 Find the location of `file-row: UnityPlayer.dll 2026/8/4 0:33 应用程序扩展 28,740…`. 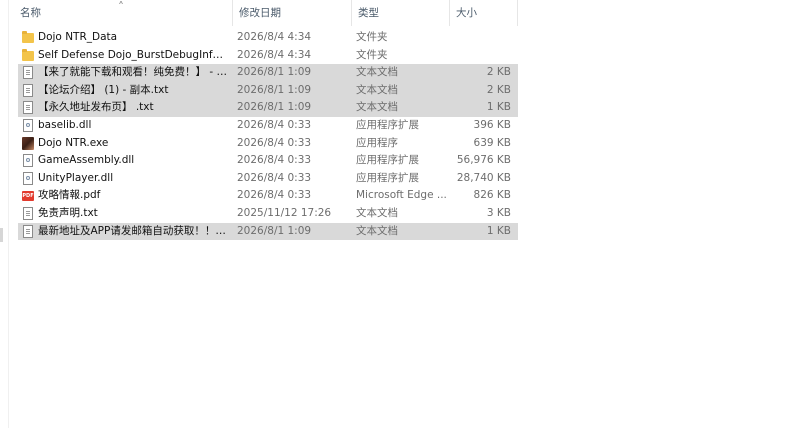

file-row: UnityPlayer.dll 2026/8/4 0:33 应用程序扩展 28,740… is located at coordinates (268, 179).